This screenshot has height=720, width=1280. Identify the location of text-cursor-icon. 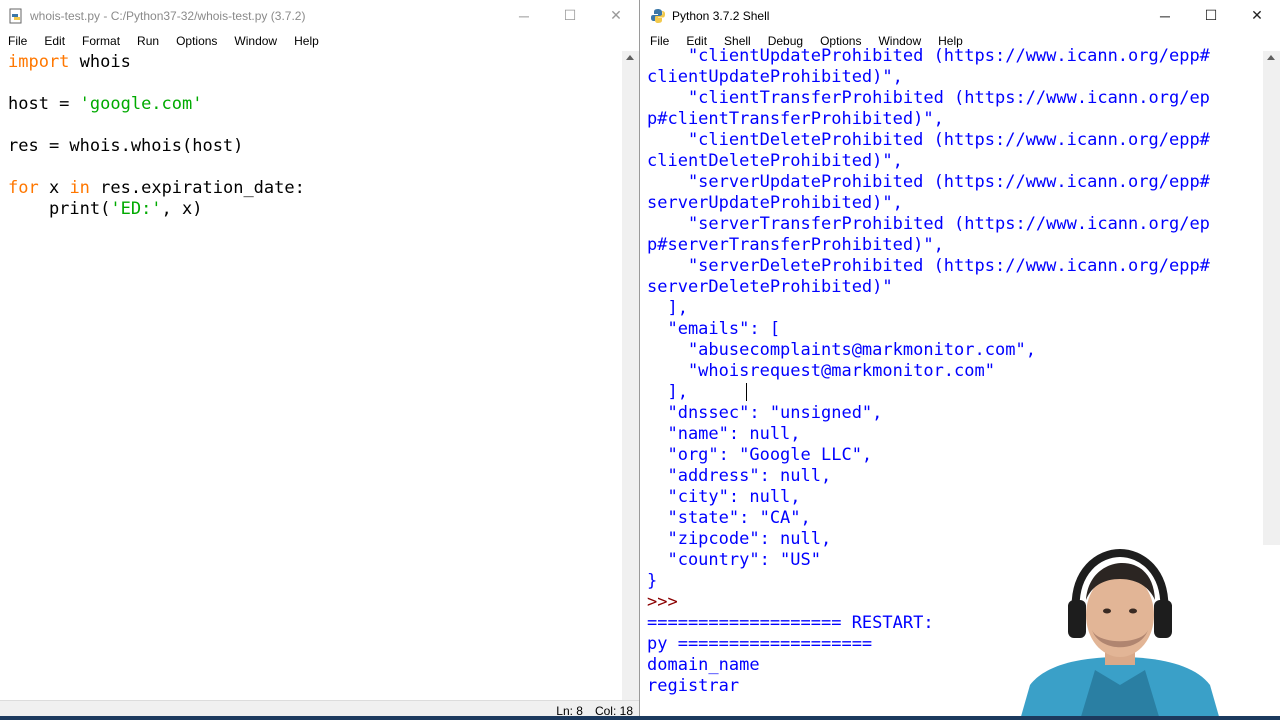
(746, 392).